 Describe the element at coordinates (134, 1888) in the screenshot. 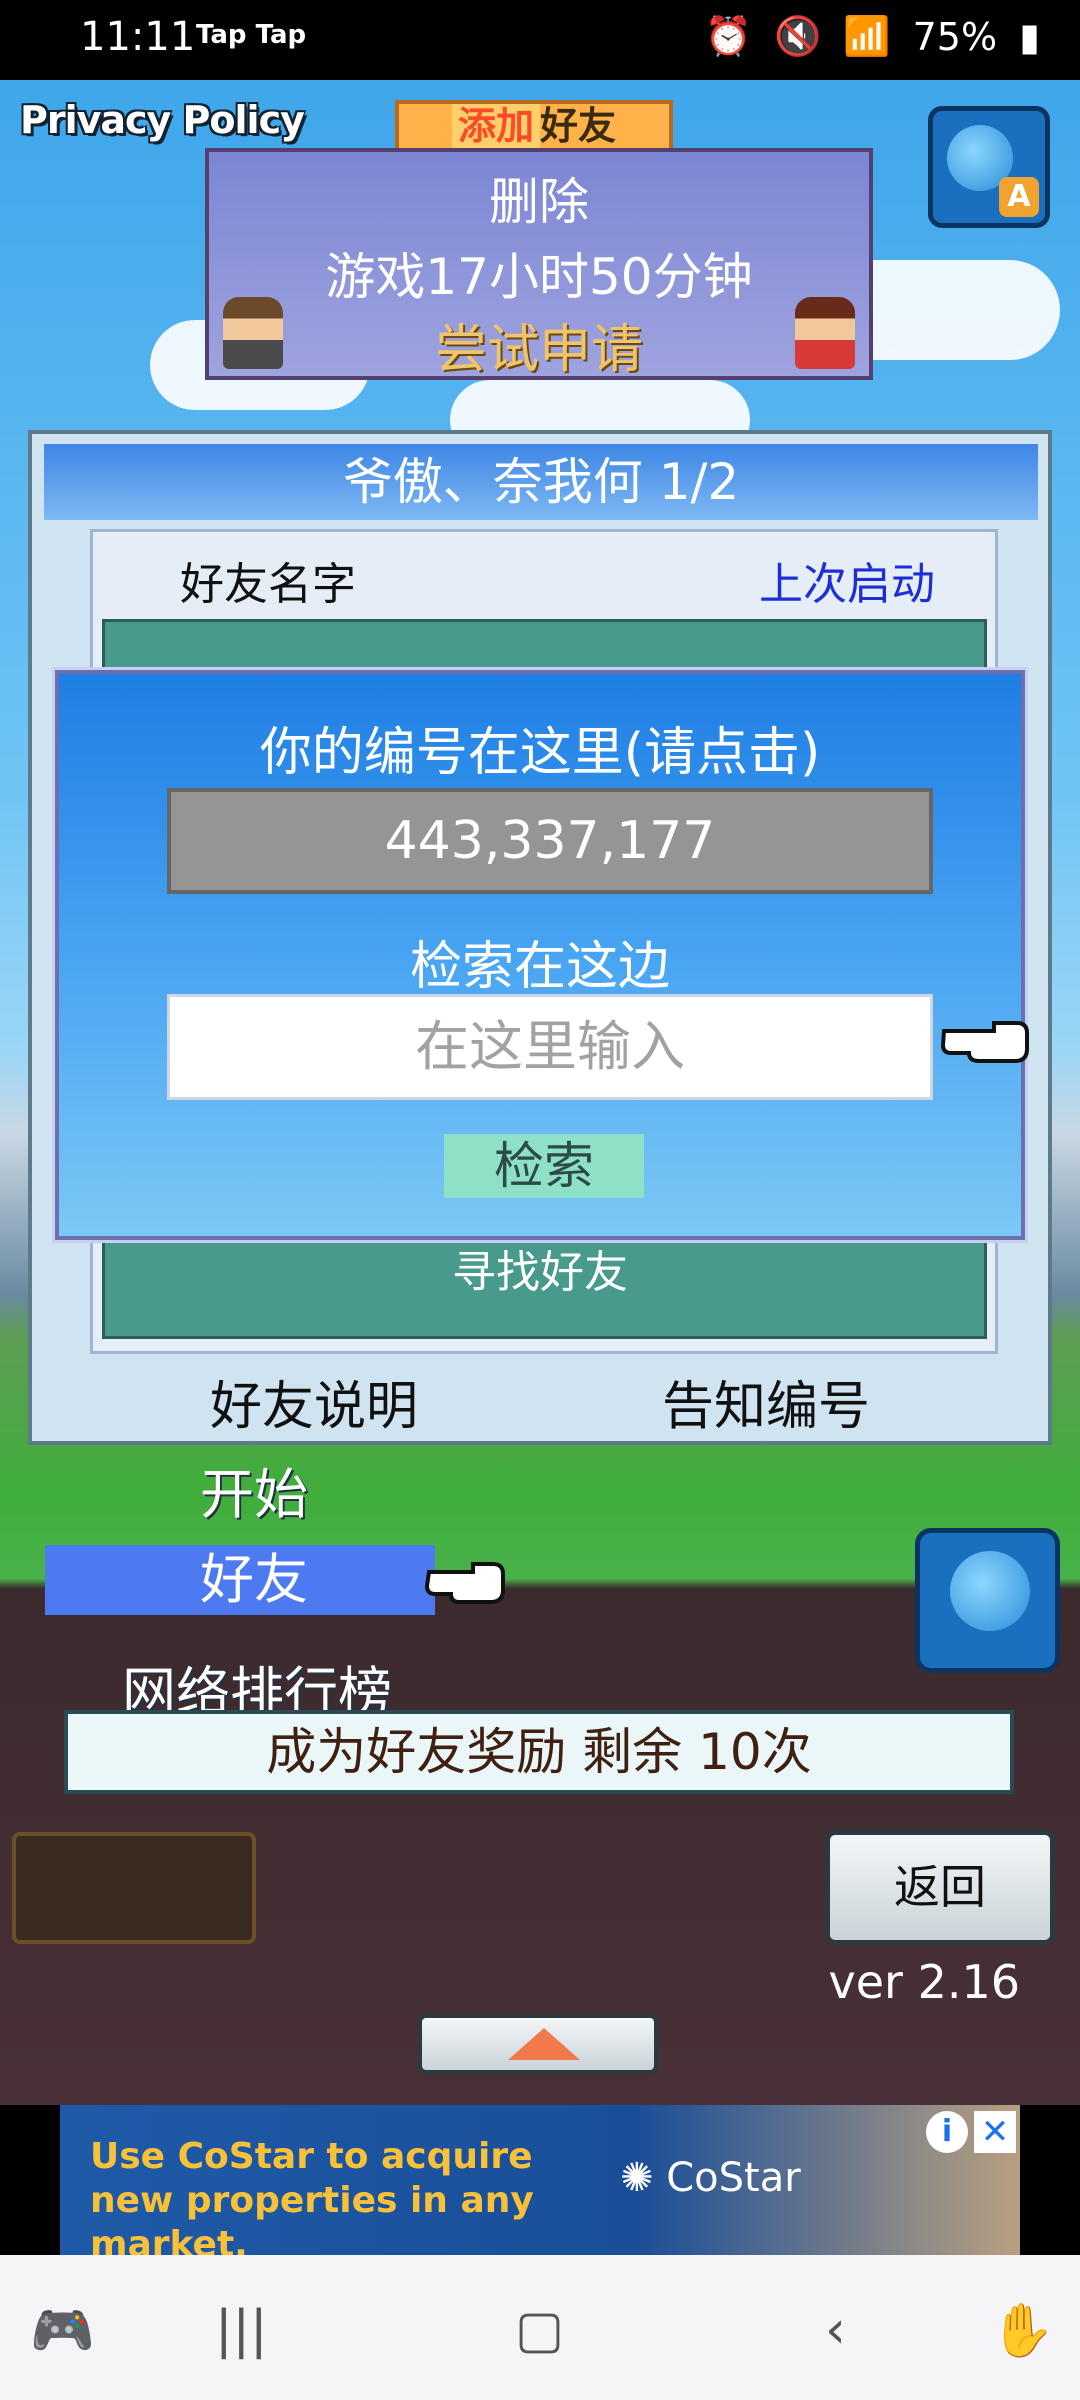

I see `empty-slot-box` at that location.